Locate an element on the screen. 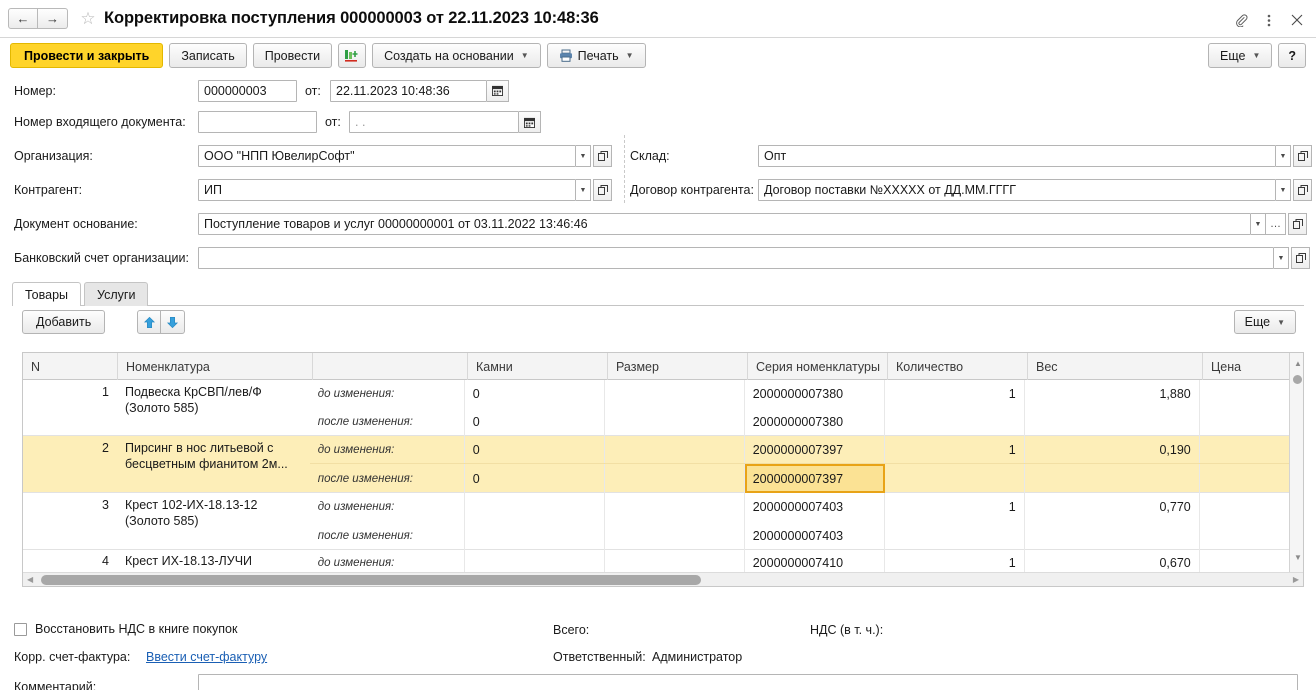  open-basis-doc-icon is located at coordinates (1297, 224).